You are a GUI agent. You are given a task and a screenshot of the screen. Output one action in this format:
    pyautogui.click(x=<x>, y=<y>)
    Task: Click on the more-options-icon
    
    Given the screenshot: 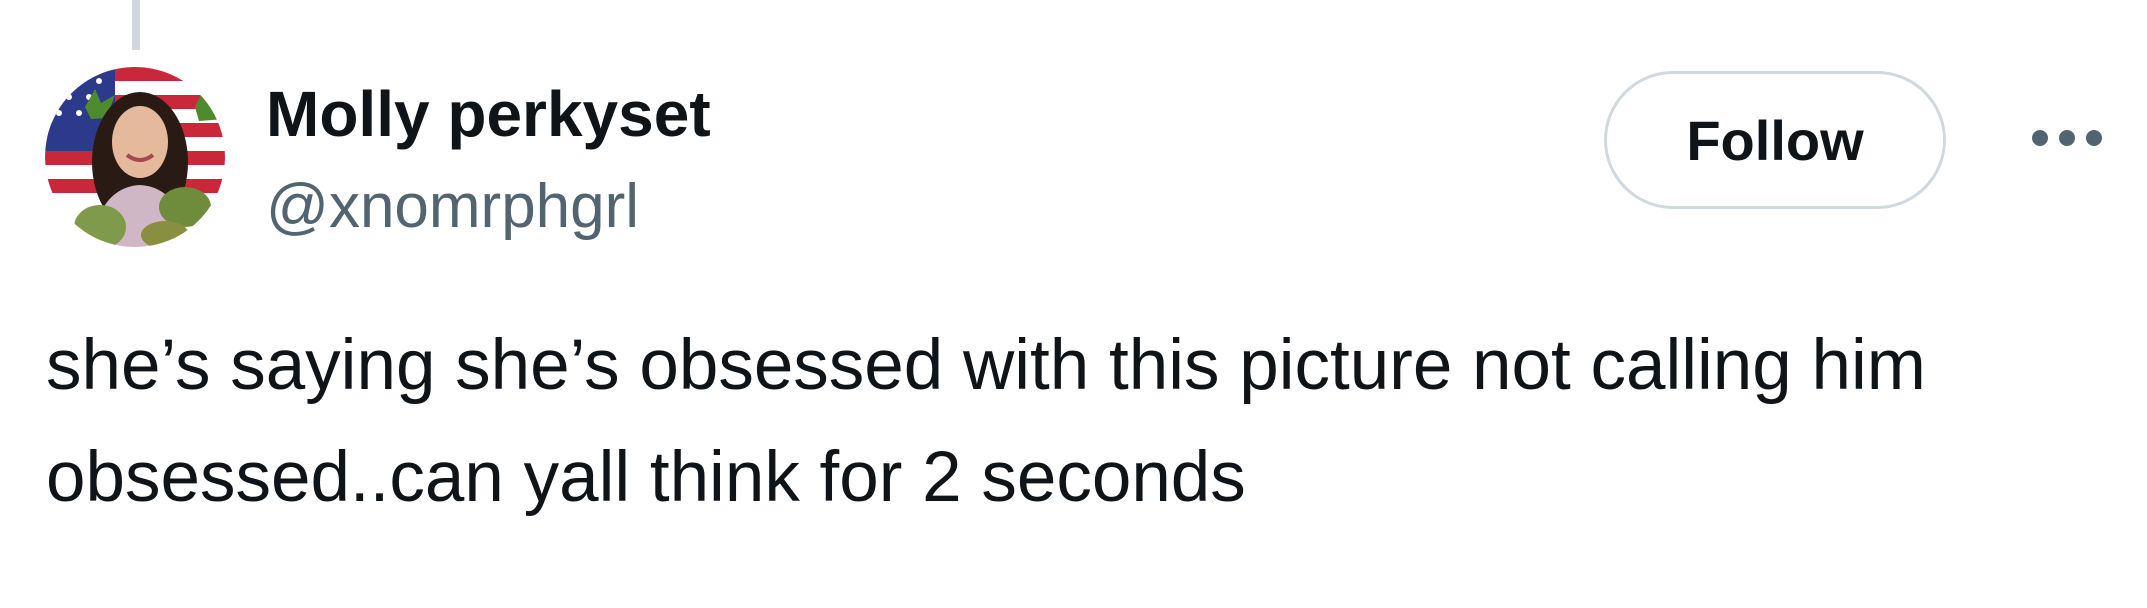 What is the action you would take?
    pyautogui.click(x=2067, y=138)
    